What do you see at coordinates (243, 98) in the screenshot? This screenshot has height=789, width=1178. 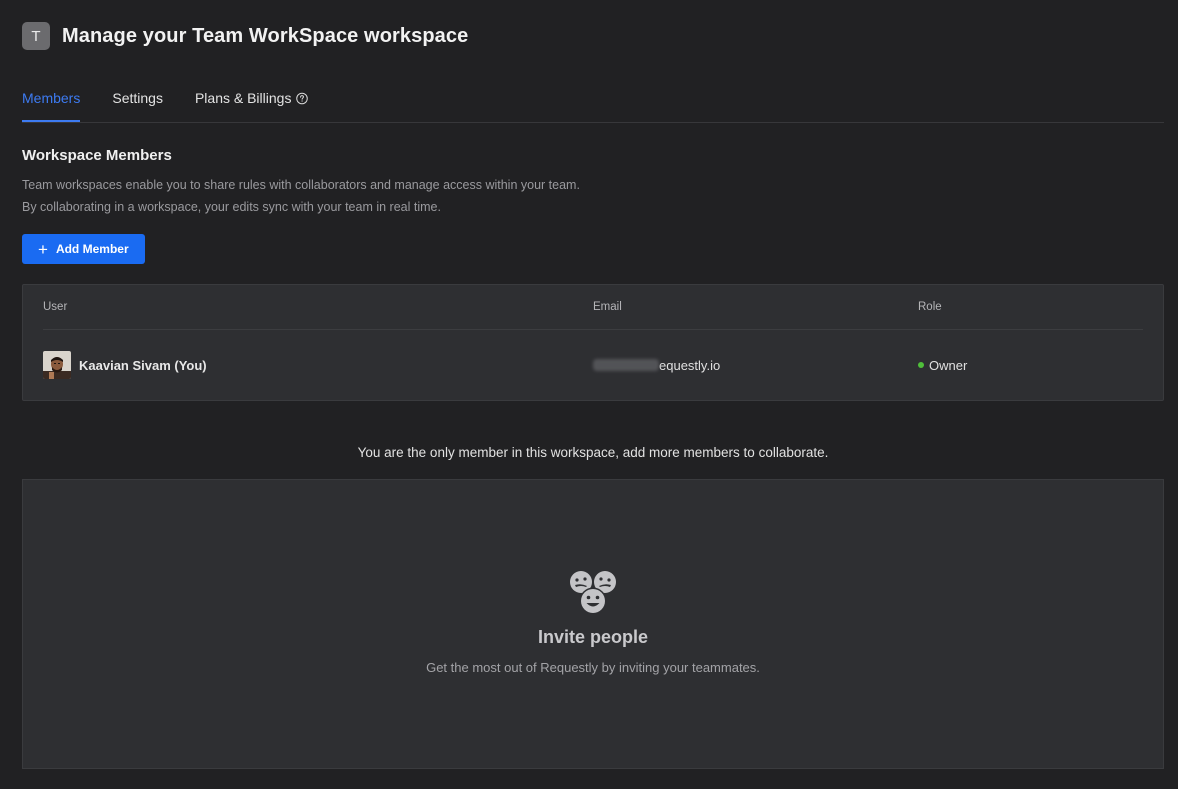 I see `tab-plans-billings-label: Plans & Billings` at bounding box center [243, 98].